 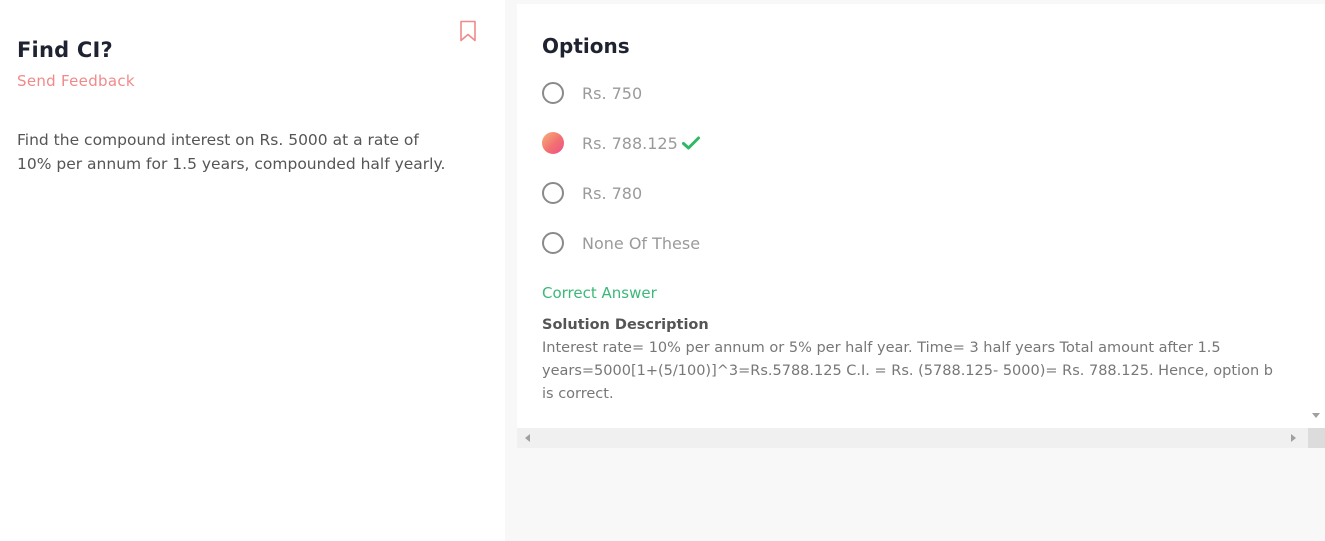 I want to click on option-d: None Of These, so click(x=621, y=243).